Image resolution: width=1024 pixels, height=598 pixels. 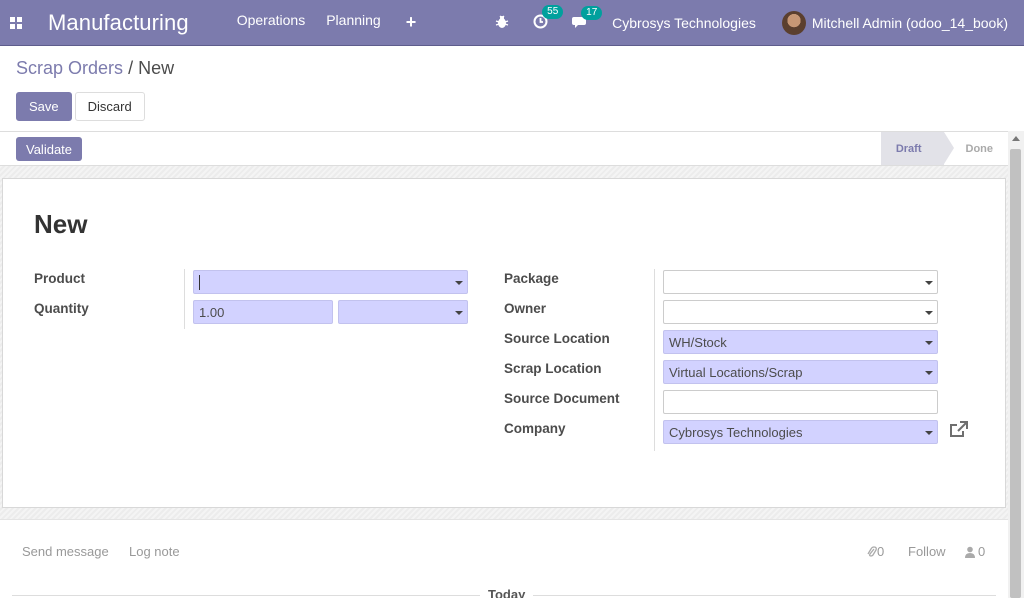 I want to click on owner-label: Owner, so click(x=525, y=308).